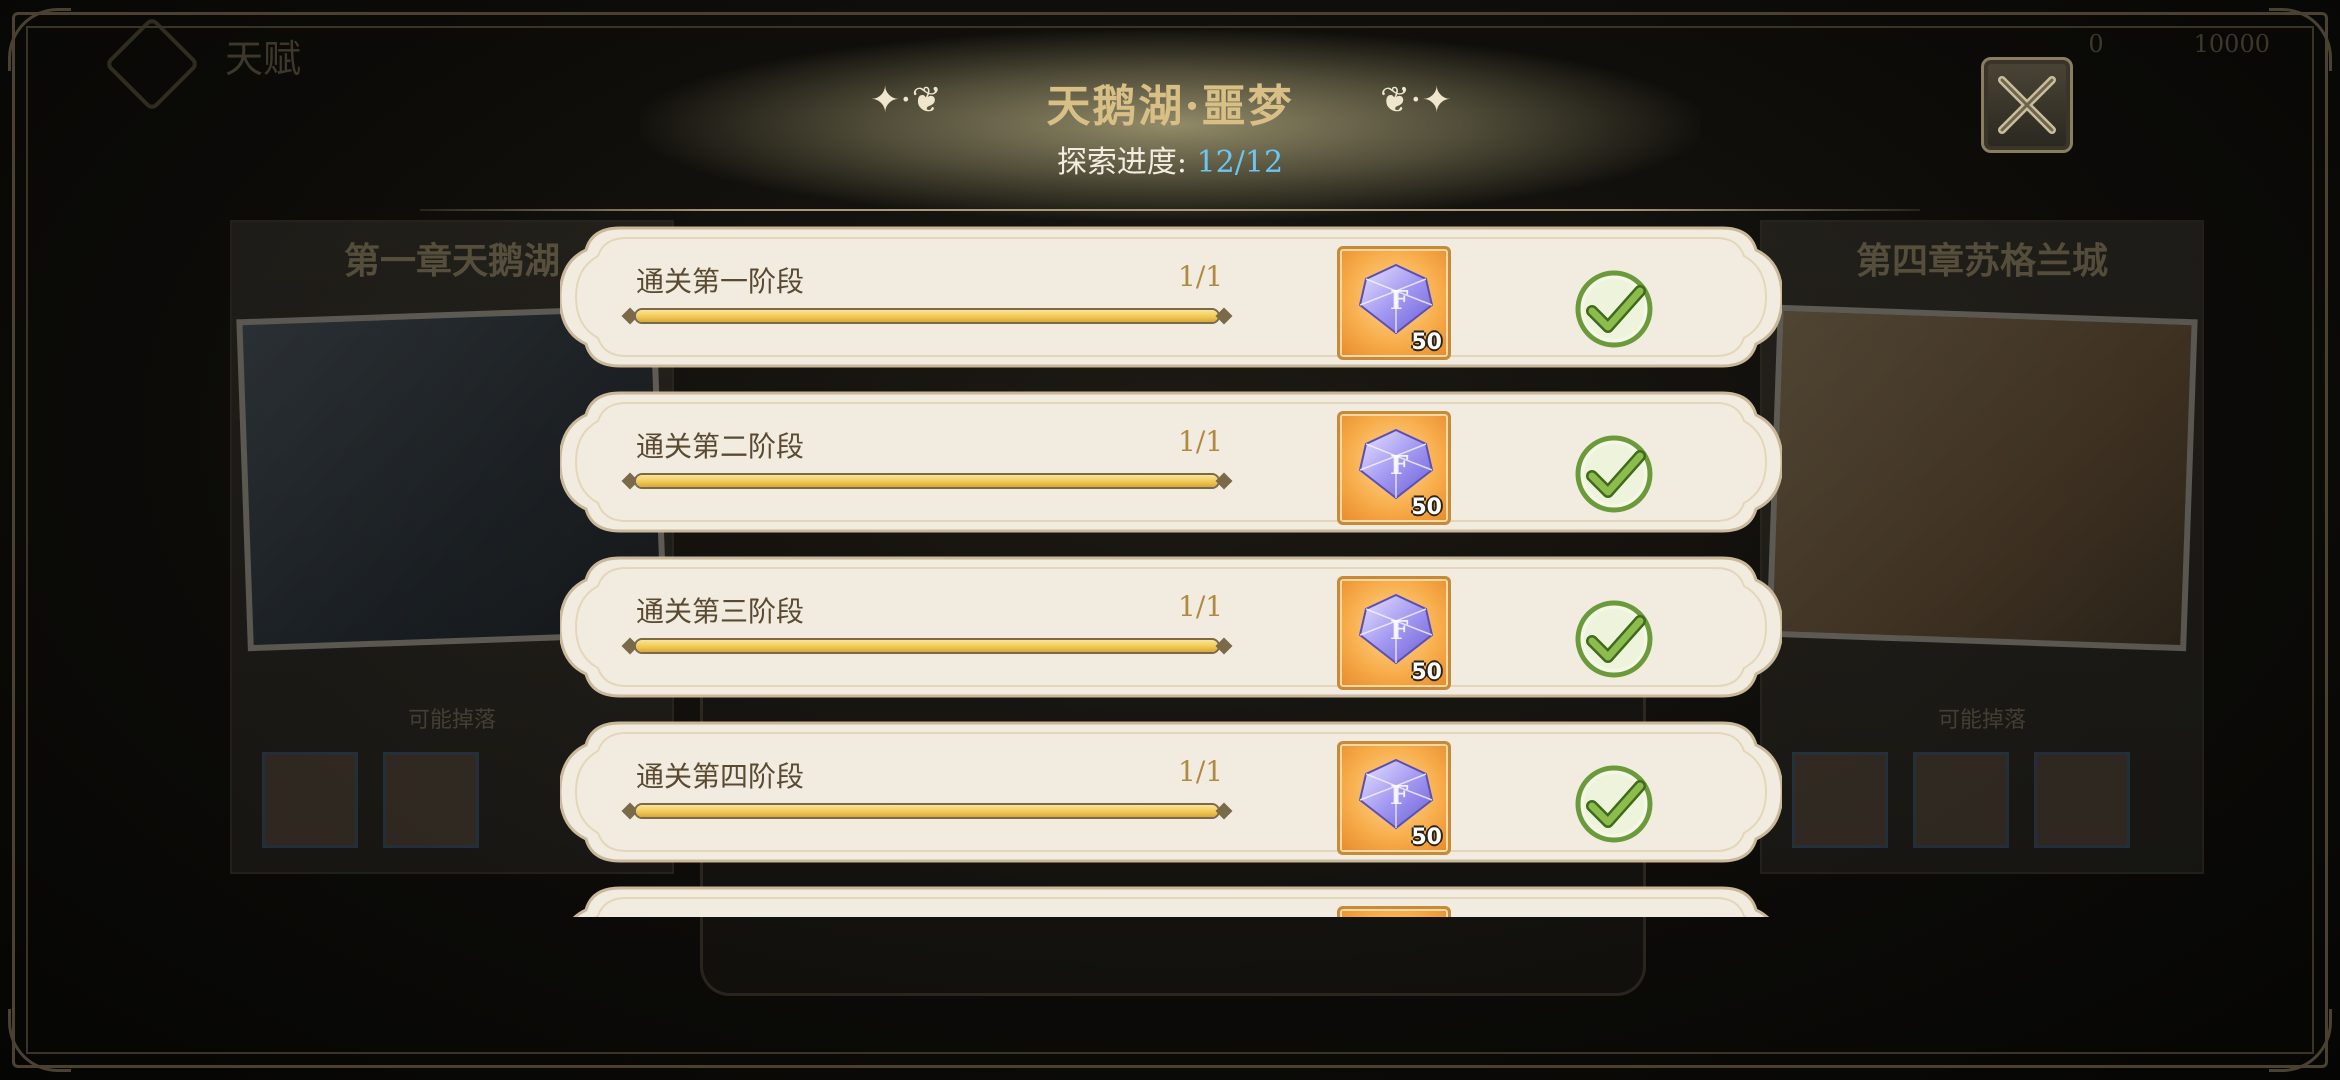 This screenshot has height=1080, width=2340. I want to click on card-background, so click(1171, 901).